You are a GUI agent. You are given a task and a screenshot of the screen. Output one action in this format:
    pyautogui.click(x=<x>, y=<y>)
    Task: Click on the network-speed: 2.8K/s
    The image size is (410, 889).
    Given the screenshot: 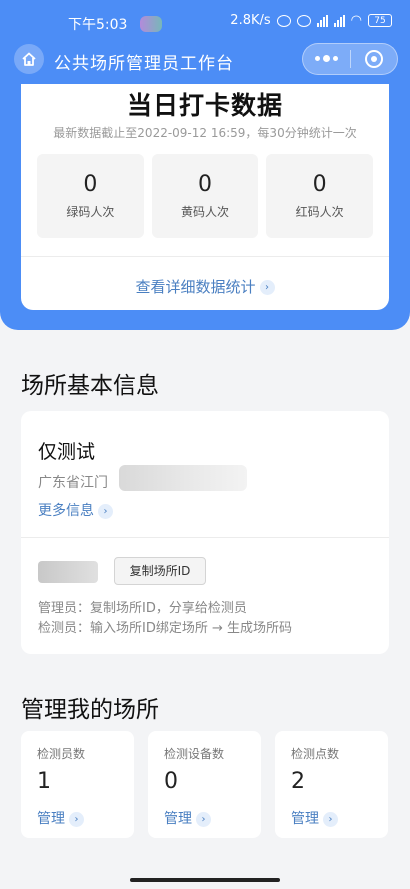 What is the action you would take?
    pyautogui.click(x=250, y=20)
    